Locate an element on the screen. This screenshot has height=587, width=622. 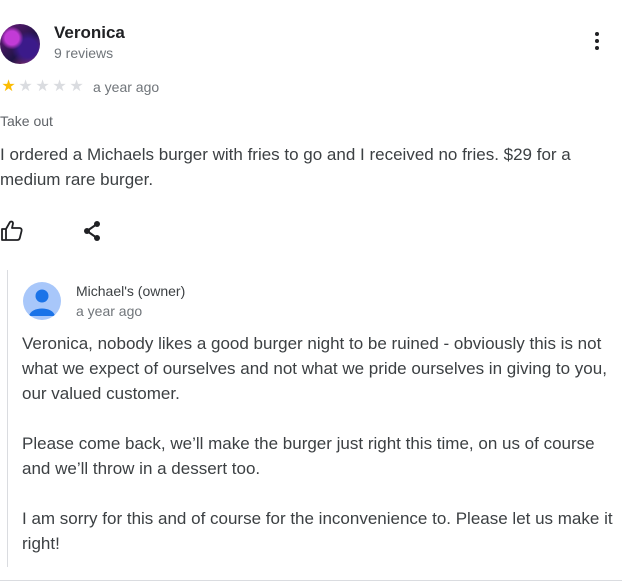
service-type: Take out is located at coordinates (26, 121).